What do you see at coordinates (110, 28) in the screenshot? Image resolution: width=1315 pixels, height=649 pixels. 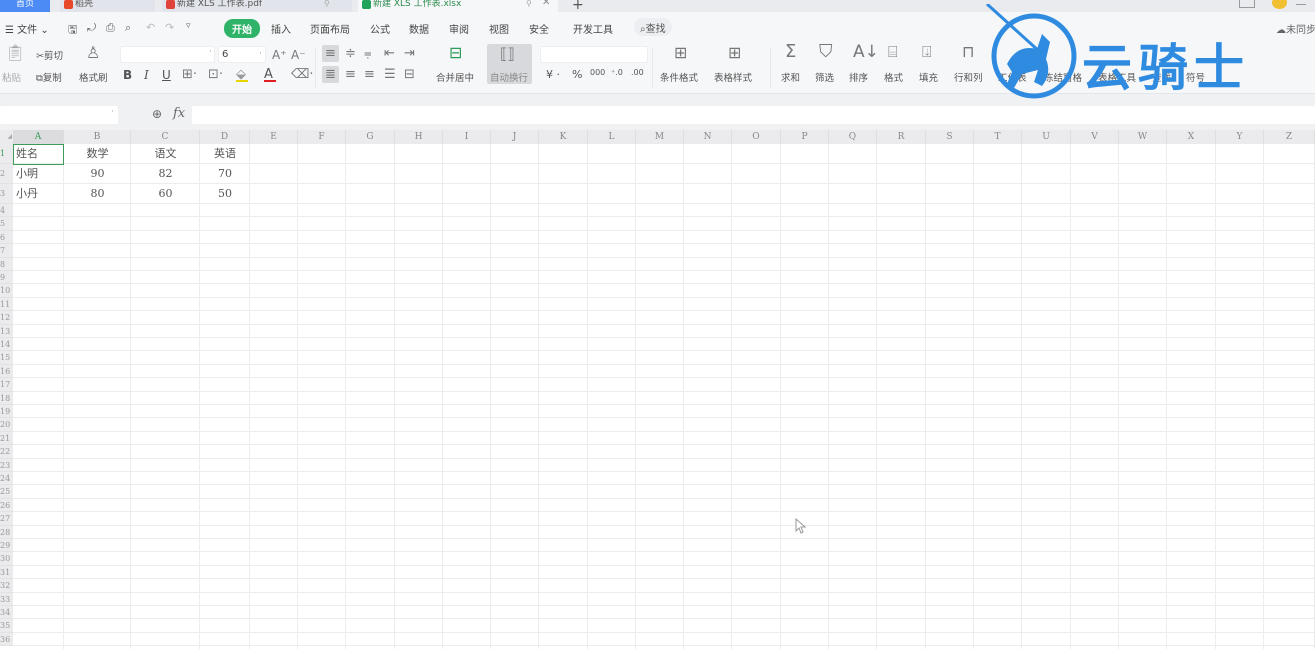 I see `print-icon: ⎙` at bounding box center [110, 28].